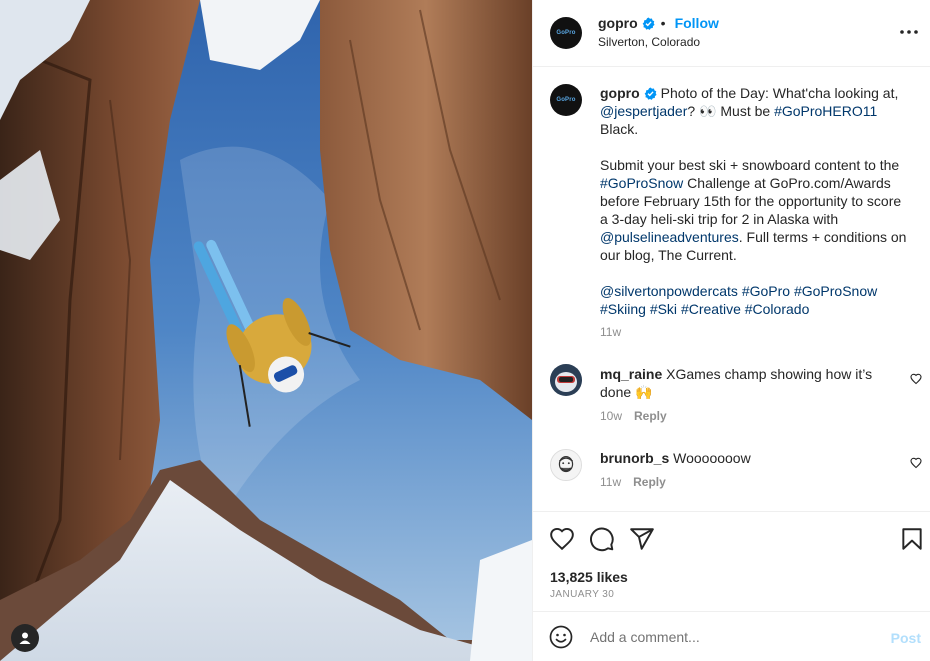 This screenshot has height=661, width=930. I want to click on more-options-button, so click(909, 32).